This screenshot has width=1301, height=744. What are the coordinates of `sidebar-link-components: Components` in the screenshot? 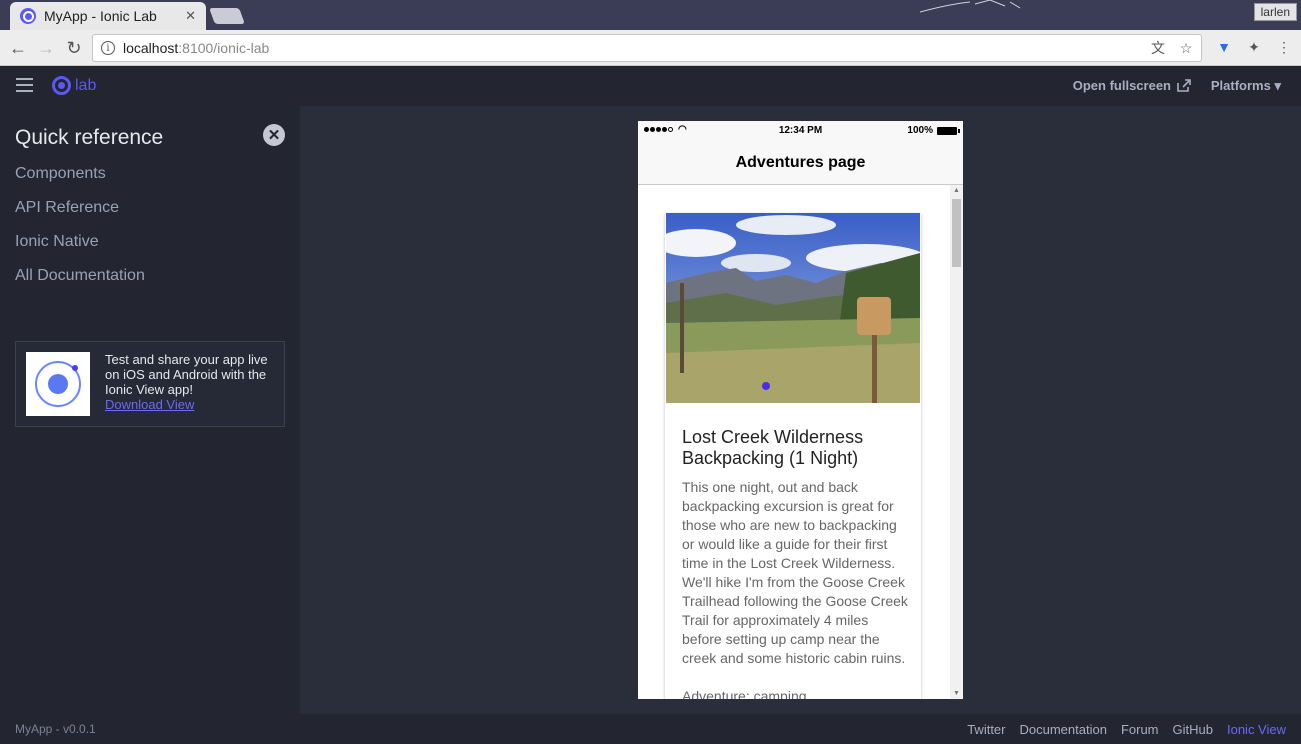 It's located at (60, 174).